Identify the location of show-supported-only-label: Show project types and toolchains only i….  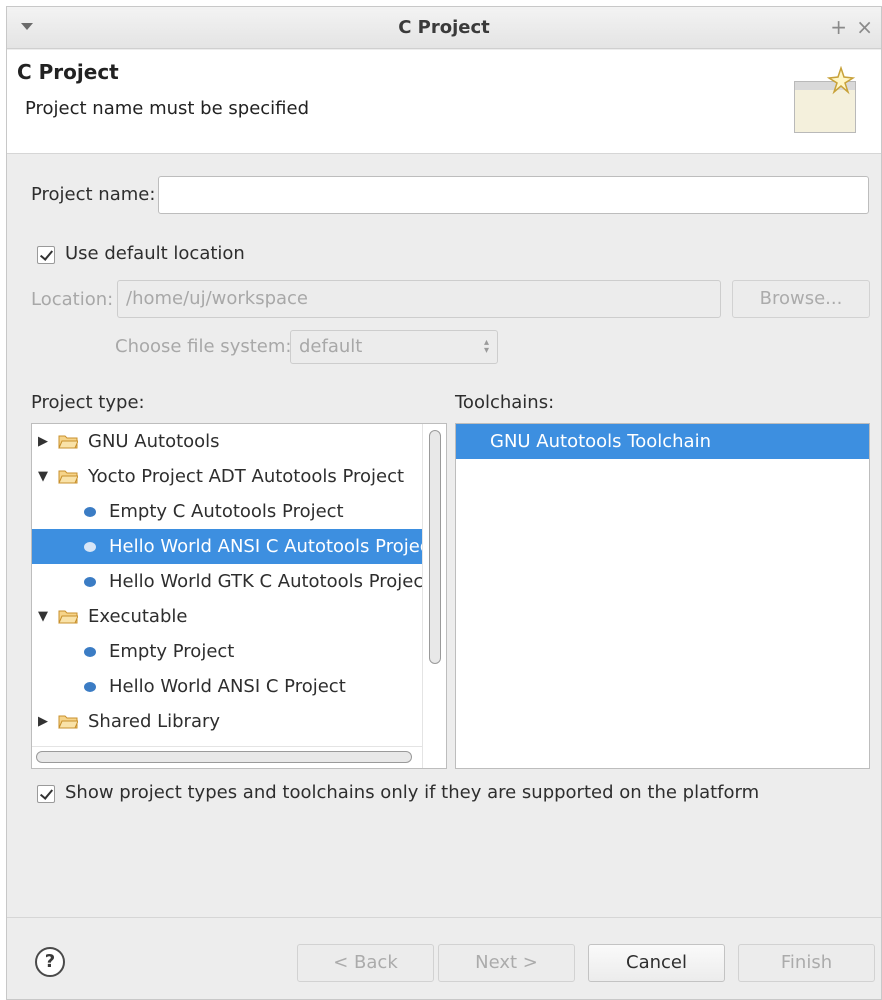
(412, 792).